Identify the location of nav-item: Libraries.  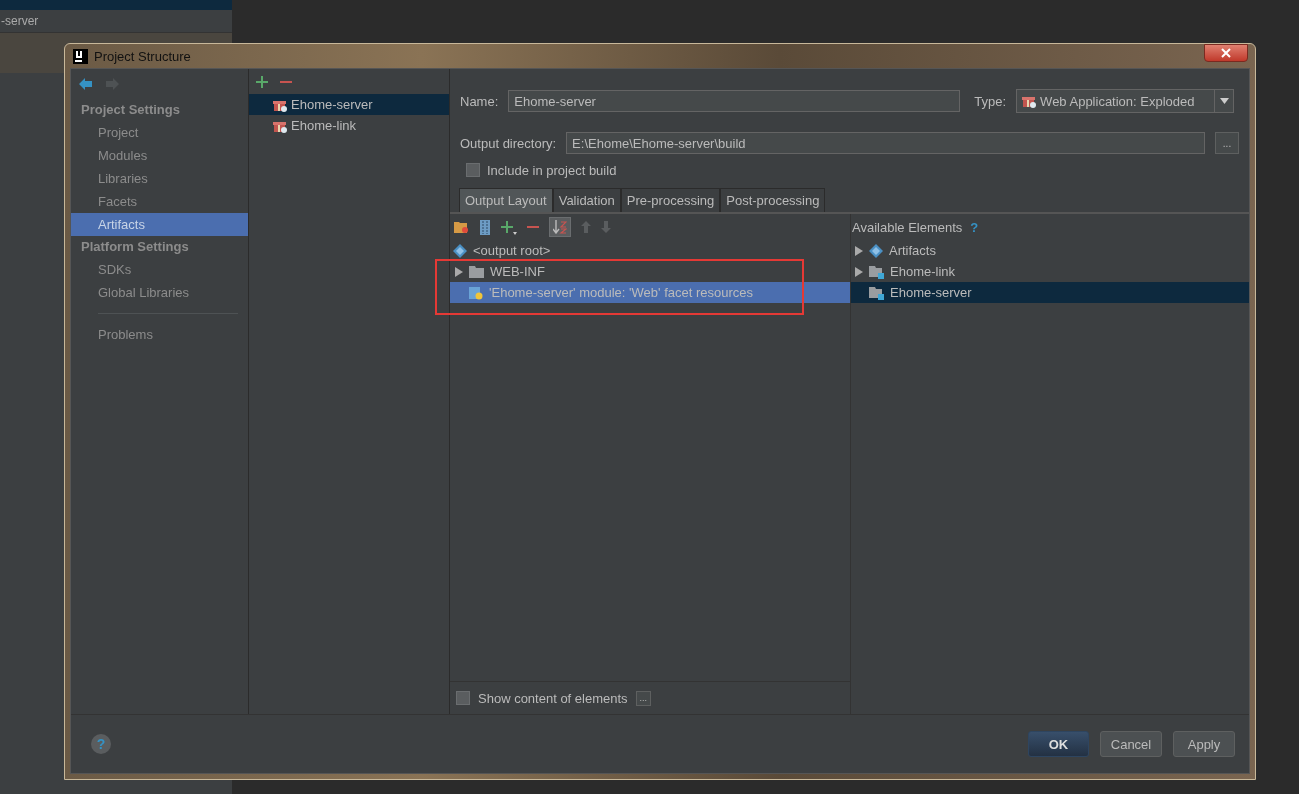
(159, 178).